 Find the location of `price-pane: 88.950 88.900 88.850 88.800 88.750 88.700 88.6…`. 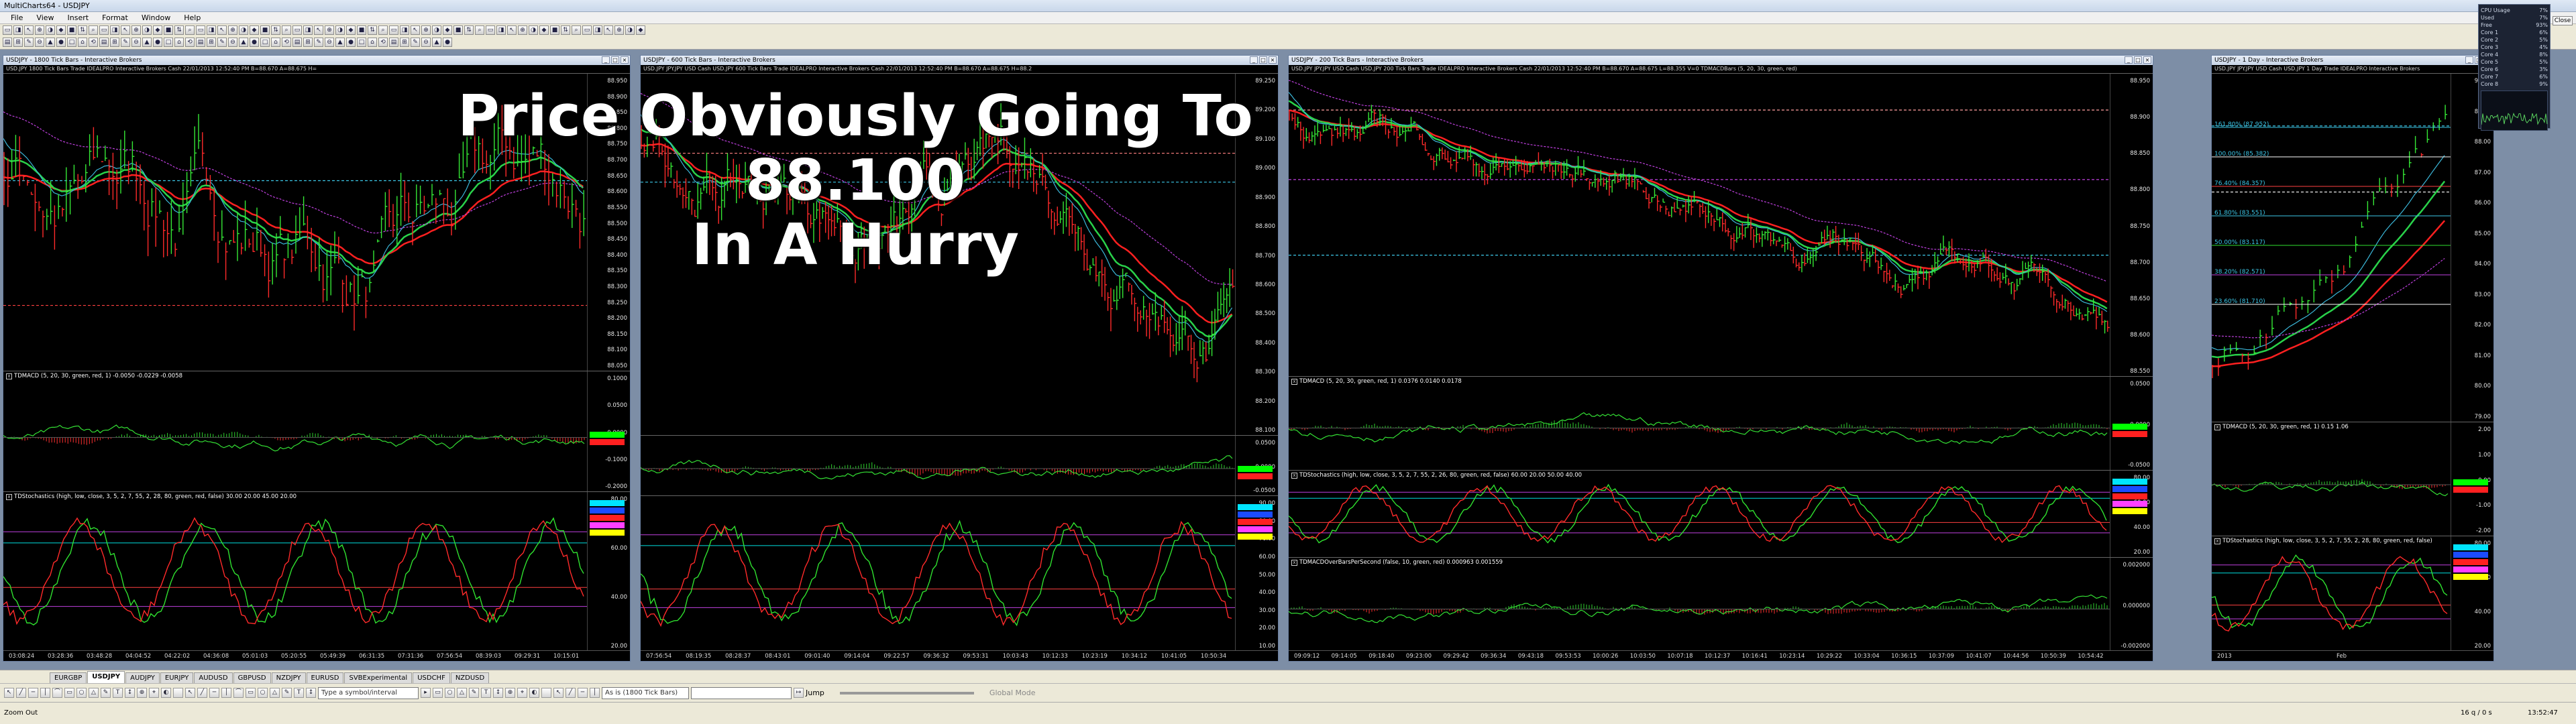

price-pane: 88.950 88.900 88.850 88.800 88.750 88.700 88.6… is located at coordinates (1721, 224).